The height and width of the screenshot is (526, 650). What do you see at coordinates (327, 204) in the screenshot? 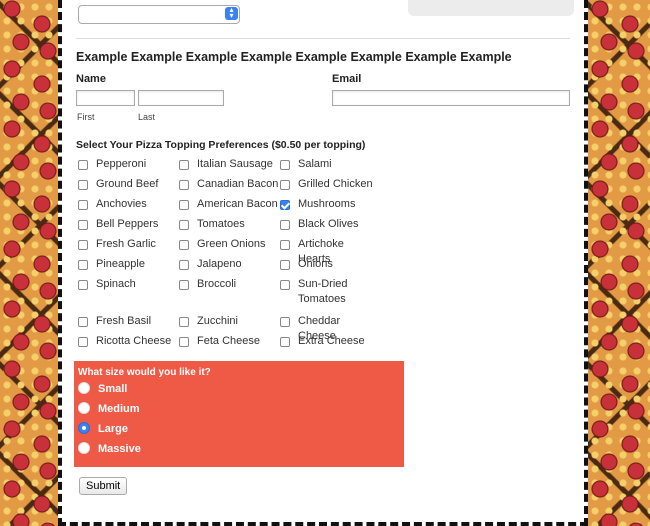
I see `topping-label: Mushrooms` at bounding box center [327, 204].